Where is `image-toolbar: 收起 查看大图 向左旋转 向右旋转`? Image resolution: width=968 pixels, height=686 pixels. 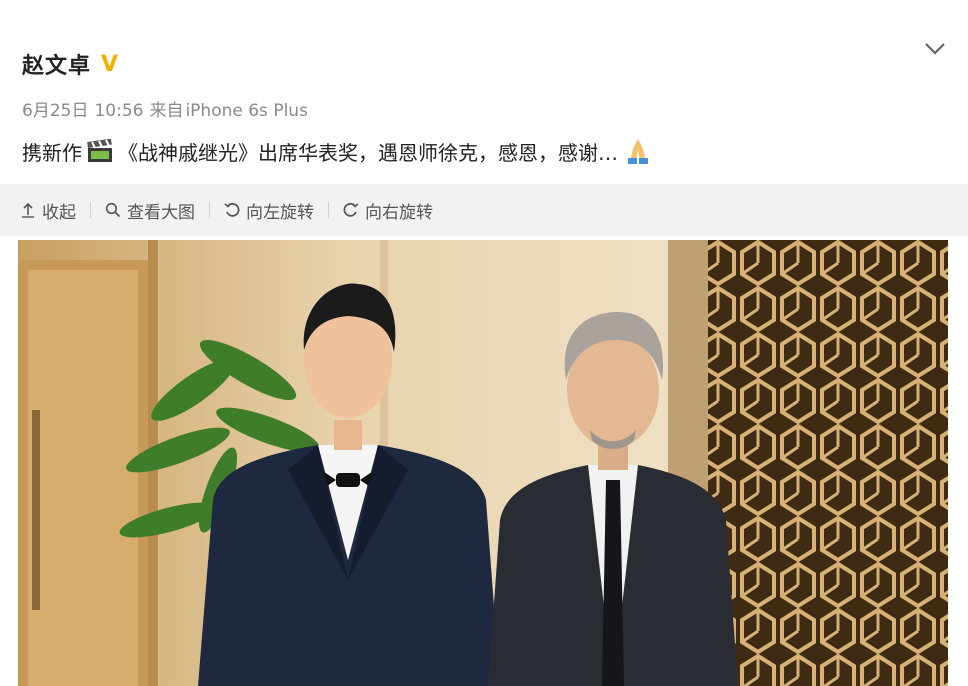
image-toolbar: 收起 查看大图 向左旋转 向右旋转 is located at coordinates (484, 210).